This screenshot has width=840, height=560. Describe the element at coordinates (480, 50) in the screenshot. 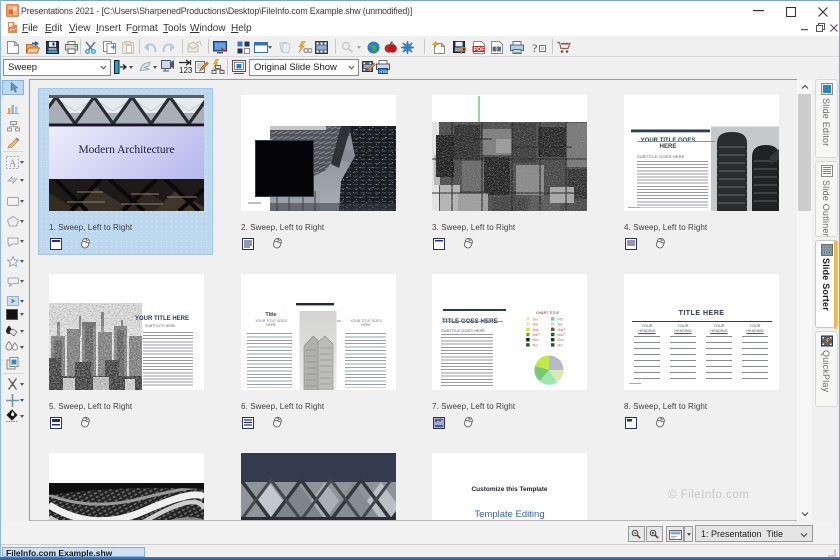

I see `svg-text: PDF` at that location.